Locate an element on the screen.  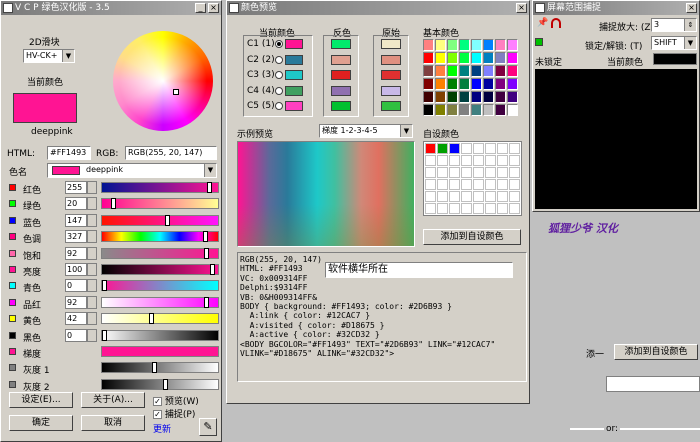
capture-view is located at coordinates (616, 139).